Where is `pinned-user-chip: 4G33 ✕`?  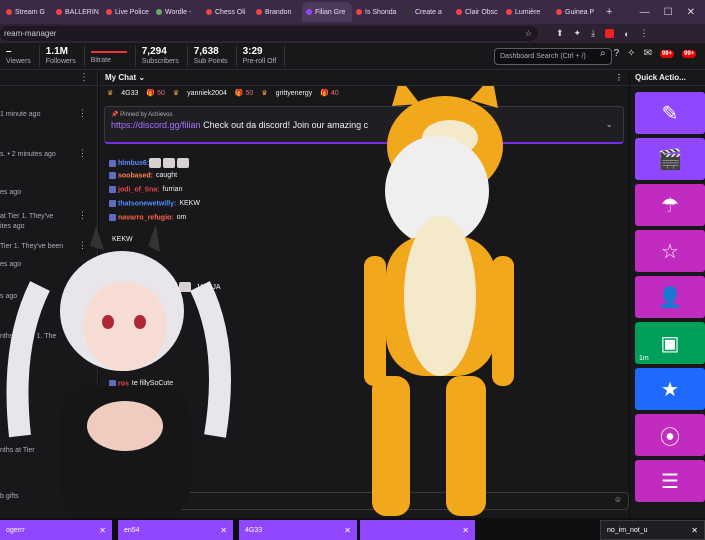
pinned-user-chip: 4G33 ✕ is located at coordinates (298, 530).